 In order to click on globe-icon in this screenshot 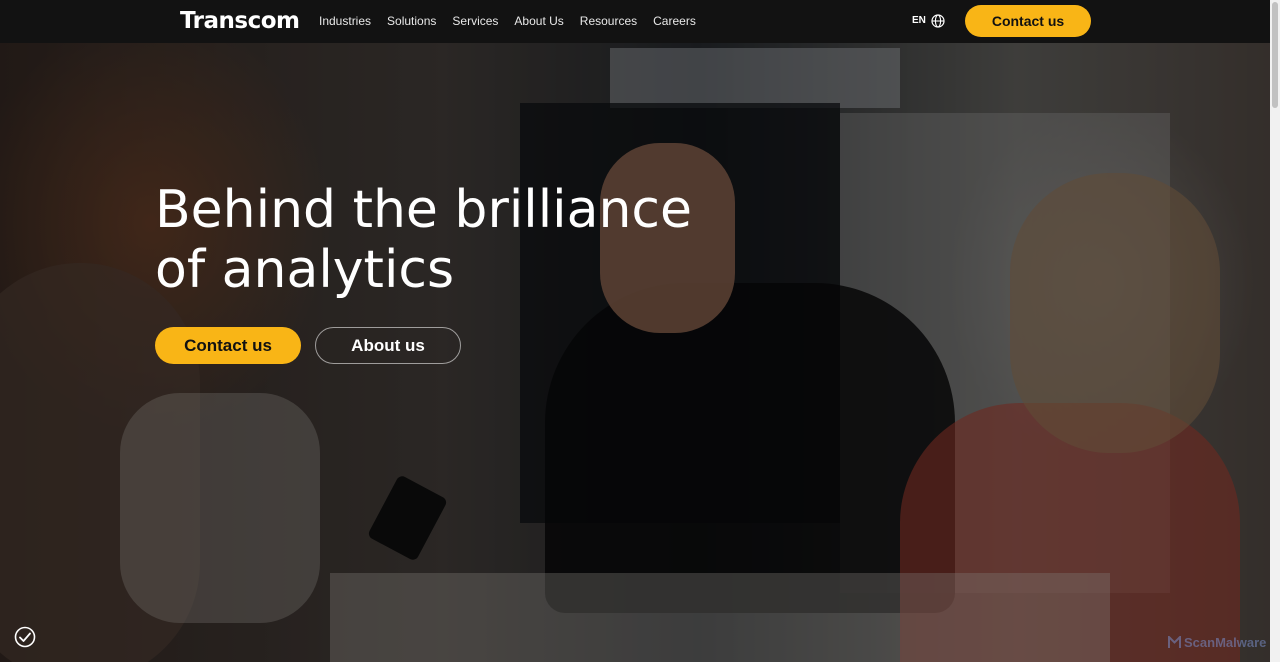, I will do `click(938, 21)`.